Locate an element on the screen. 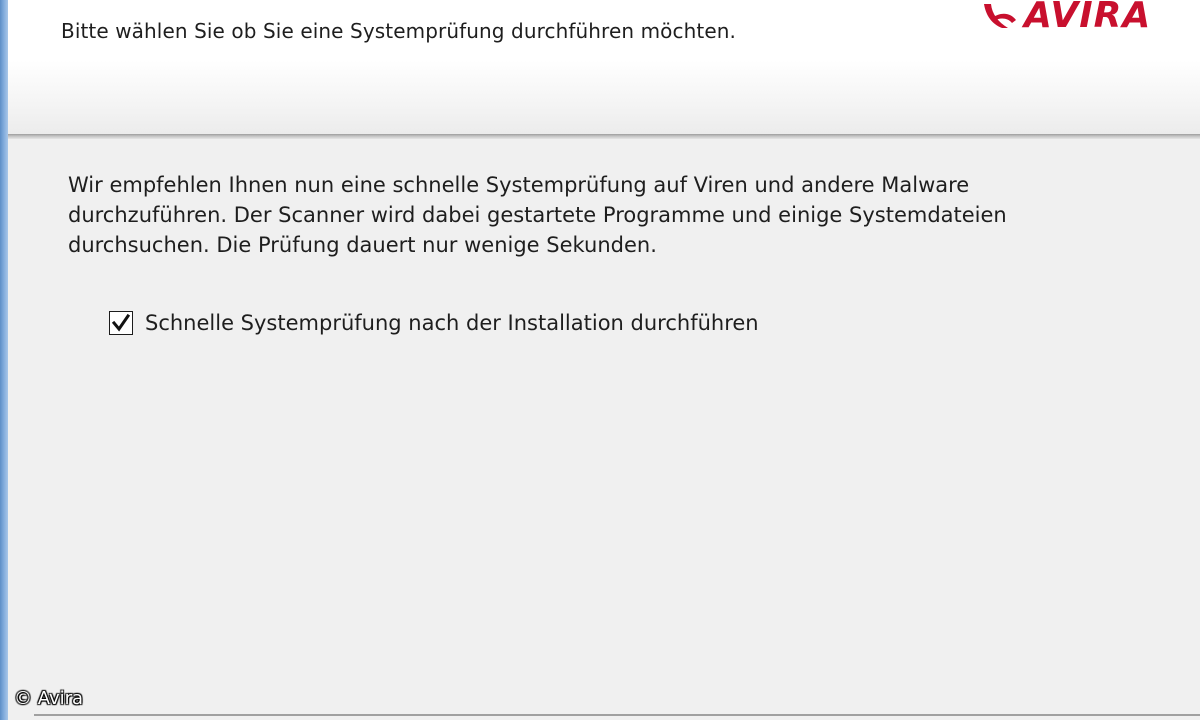 This screenshot has width=1200, height=720. avira-logo: AVIRA is located at coordinates (1067, 18).